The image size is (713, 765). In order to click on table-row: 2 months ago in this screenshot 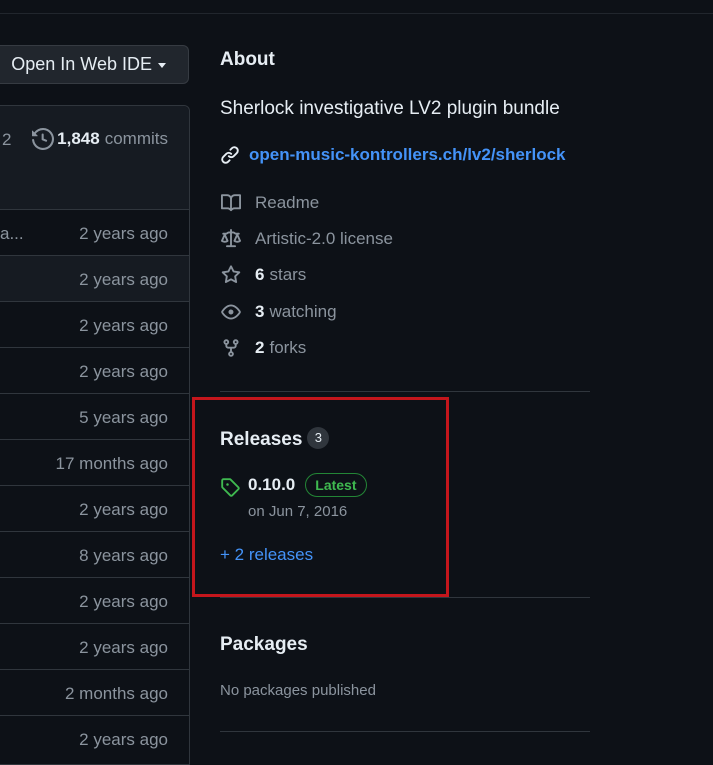, I will do `click(94, 692)`.